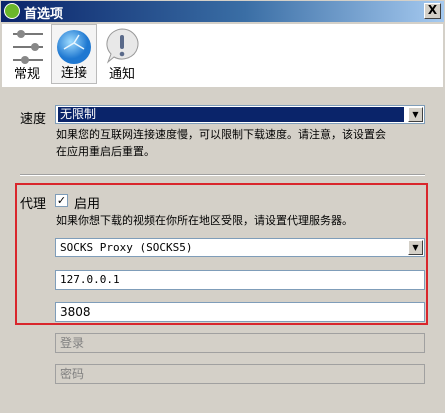  I want to click on speed-description-2: 在应用重启后重置。, so click(105, 151).